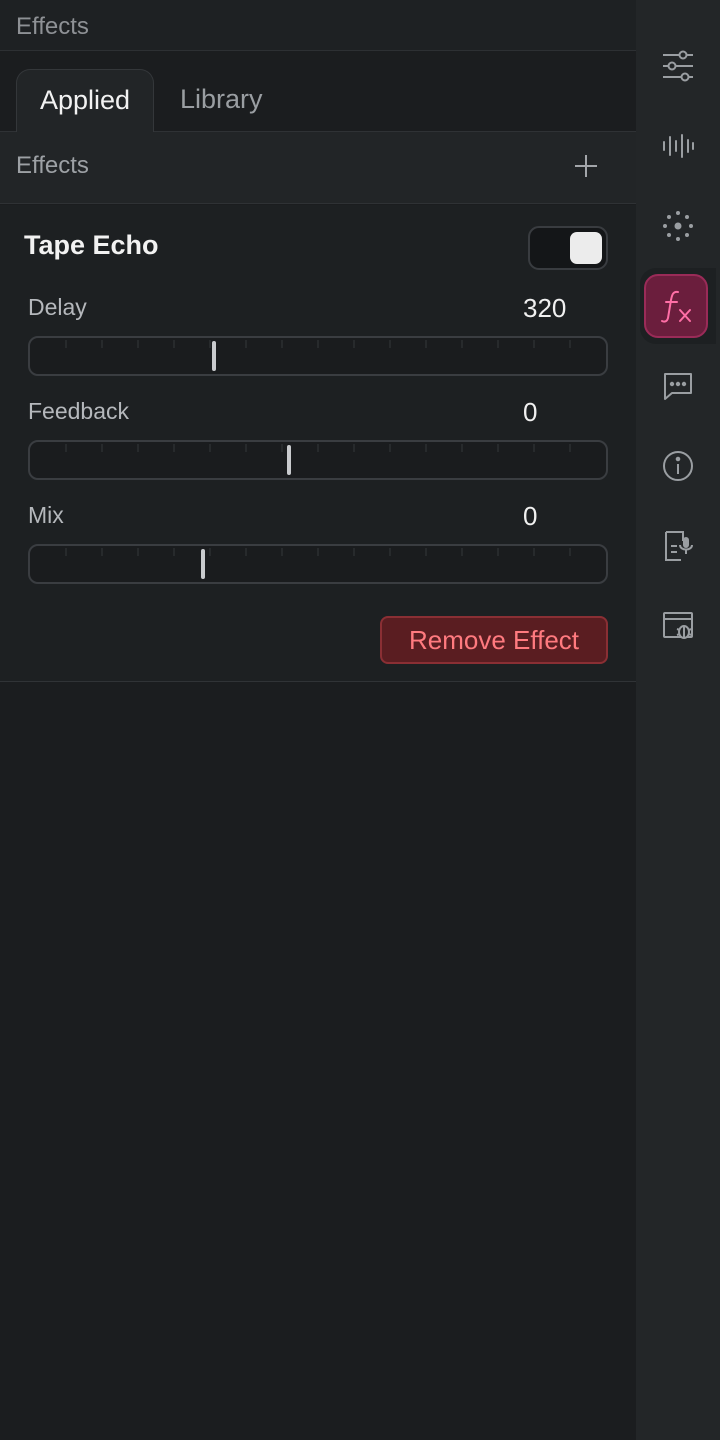 Image resolution: width=720 pixels, height=1440 pixels. I want to click on section-title: Effects, so click(52, 165).